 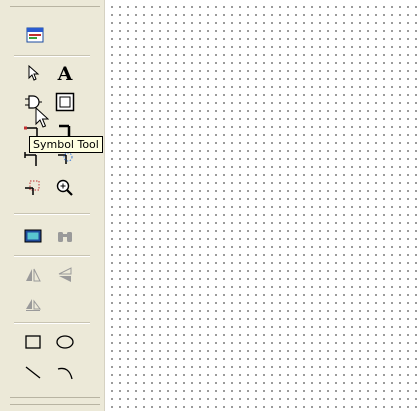 I want to click on select-tool-button, so click(x=33, y=73).